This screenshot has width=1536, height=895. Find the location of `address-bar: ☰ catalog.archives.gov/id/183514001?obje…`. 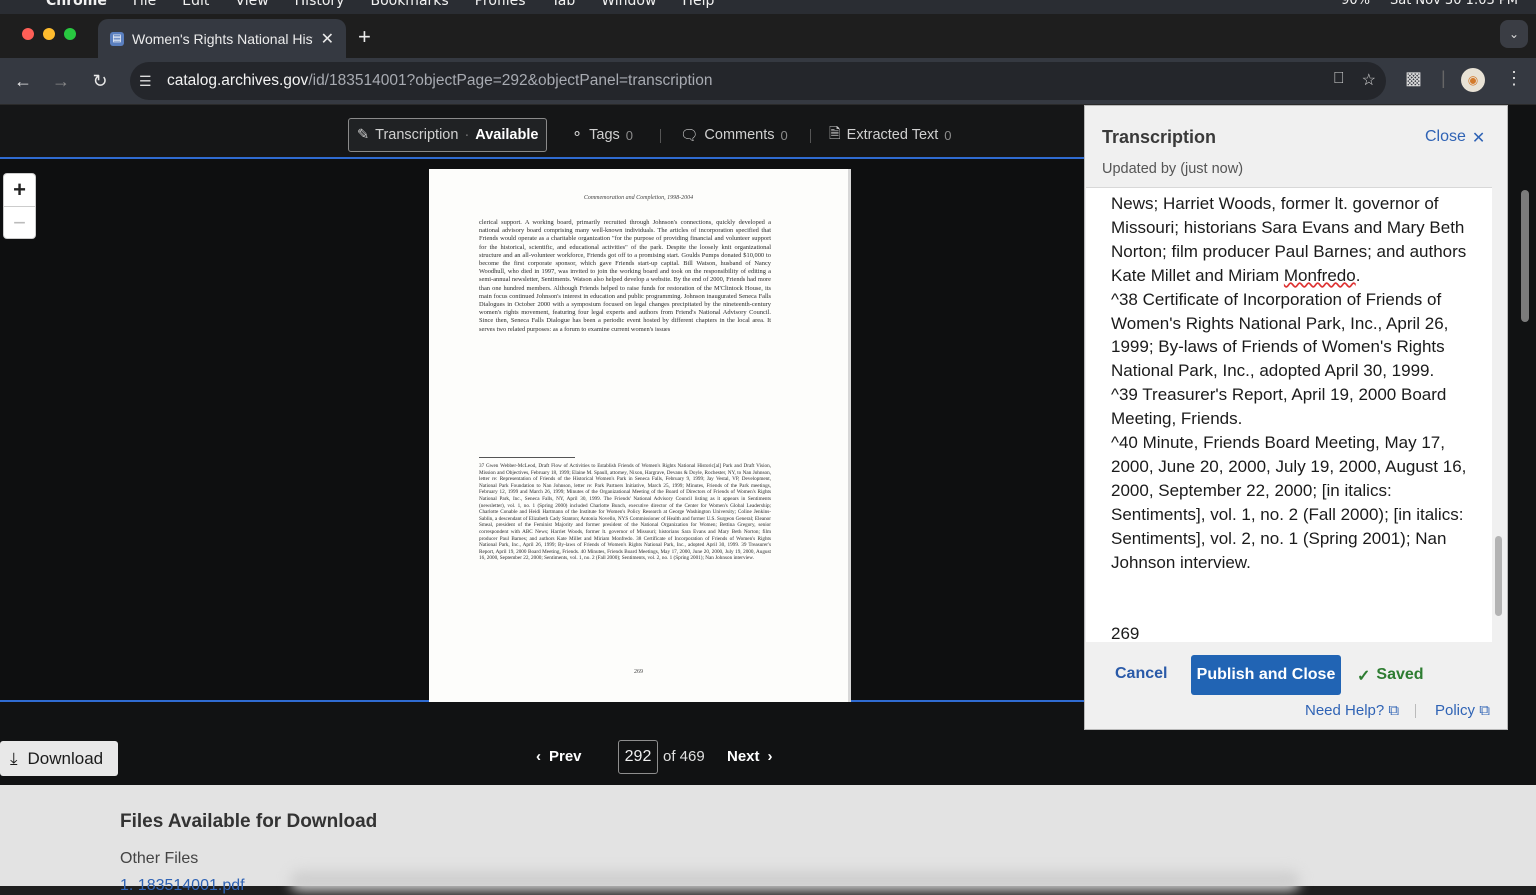

address-bar: ☰ catalog.archives.gov/id/183514001?obje… is located at coordinates (758, 81).